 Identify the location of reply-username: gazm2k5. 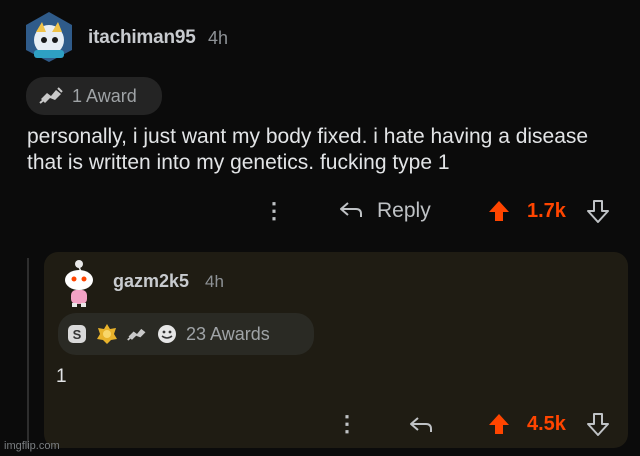
(151, 281).